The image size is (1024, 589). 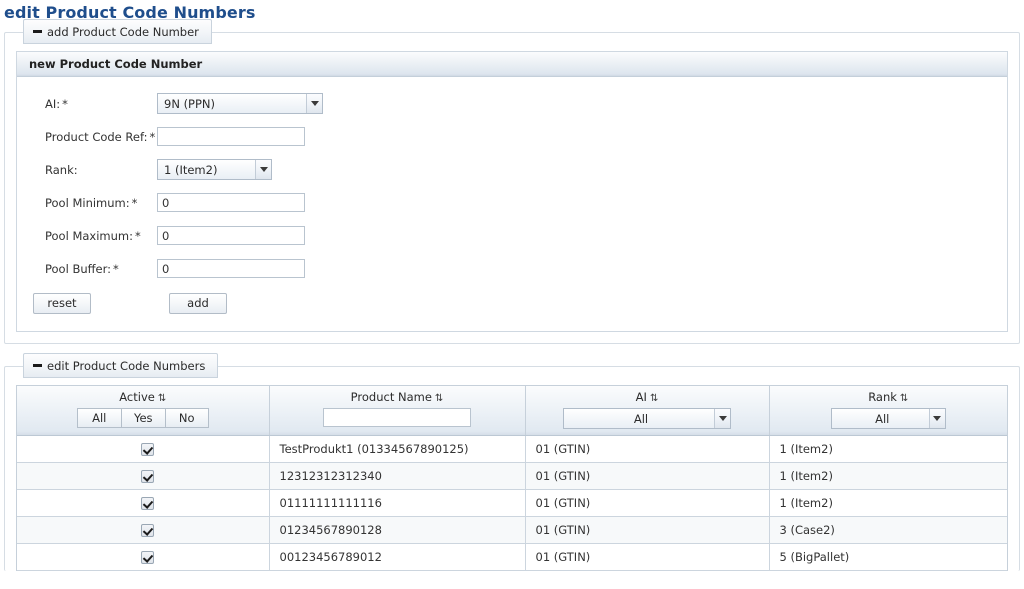 I want to click on label-product-code-ref: Product Code Ref: *, so click(x=87, y=137).